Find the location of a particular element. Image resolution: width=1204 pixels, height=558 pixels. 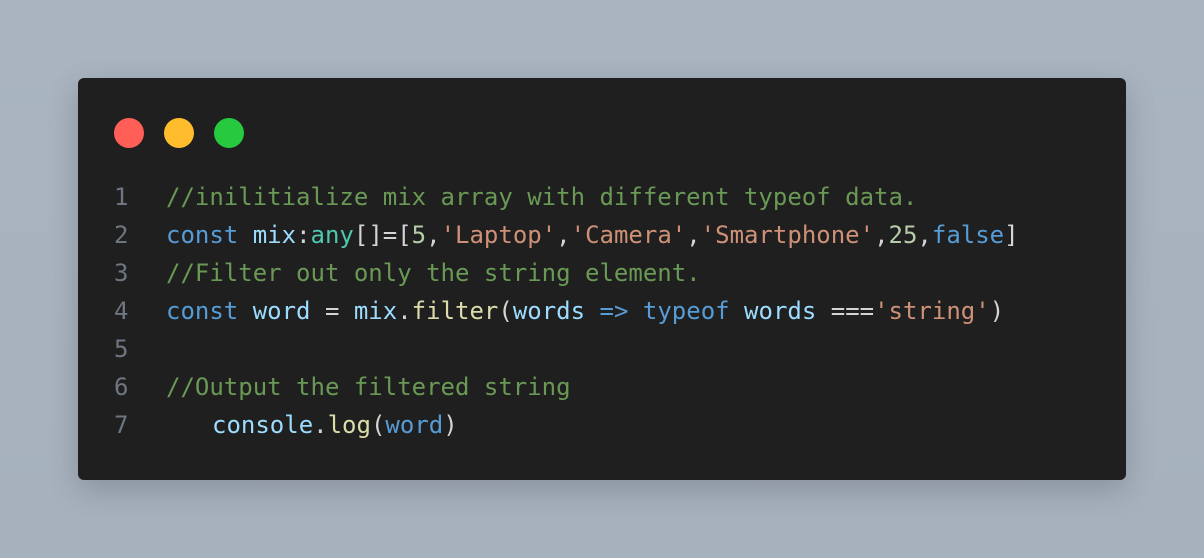

string: 'Smartphone' is located at coordinates (787, 235).